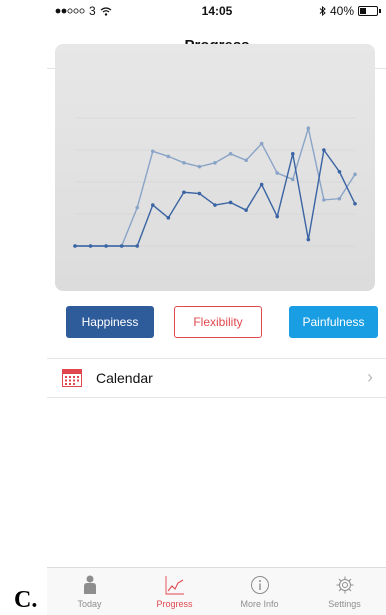 The image size is (386, 615). I want to click on signal-group: 3, so click(83, 11).